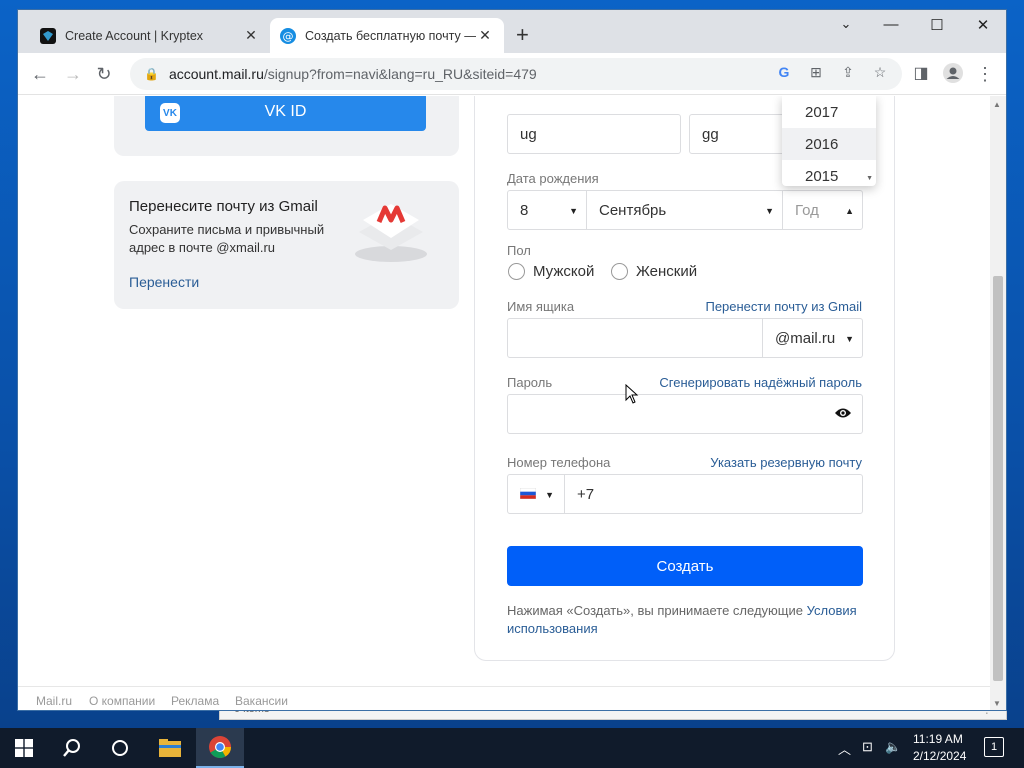 This screenshot has width=1024, height=768. What do you see at coordinates (760, 382) in the screenshot?
I see `generate-password-link: Сгенерировать надёжный пароль` at bounding box center [760, 382].